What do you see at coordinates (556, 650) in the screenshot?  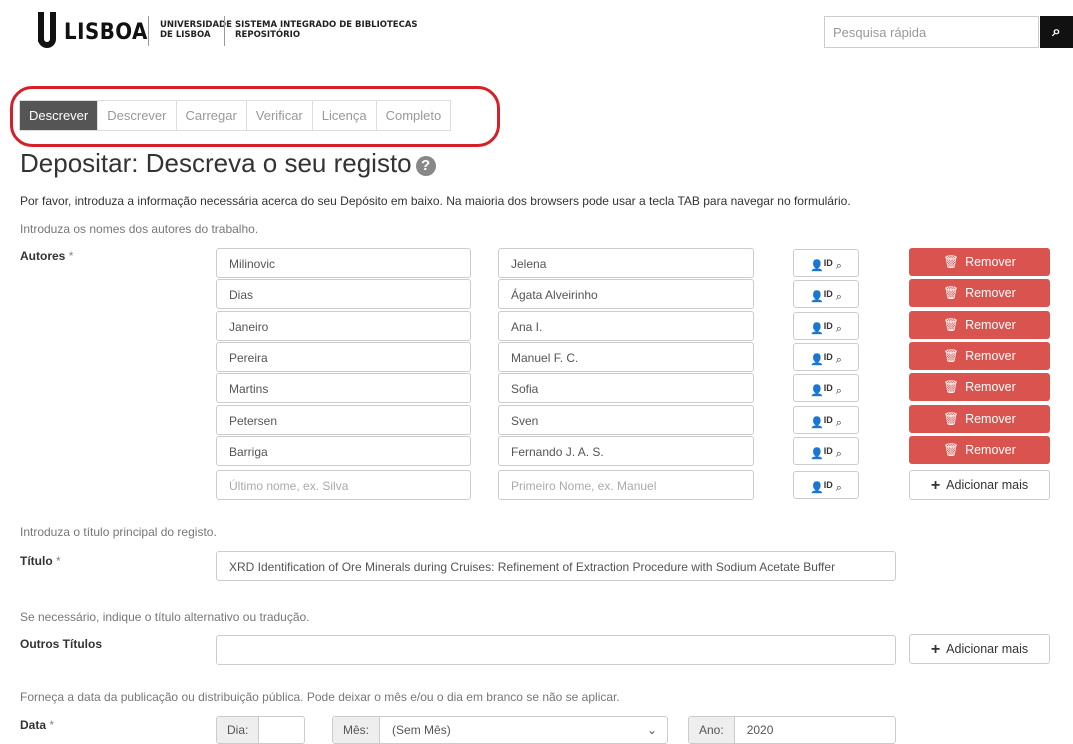 I see `alt-title-input` at bounding box center [556, 650].